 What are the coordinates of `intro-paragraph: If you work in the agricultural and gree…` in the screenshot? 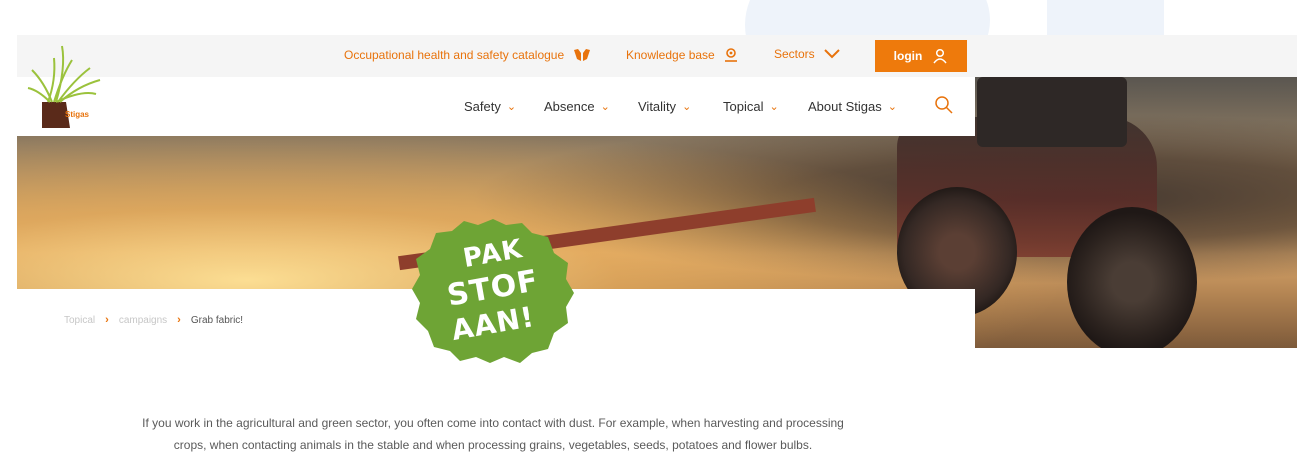 It's located at (493, 434).